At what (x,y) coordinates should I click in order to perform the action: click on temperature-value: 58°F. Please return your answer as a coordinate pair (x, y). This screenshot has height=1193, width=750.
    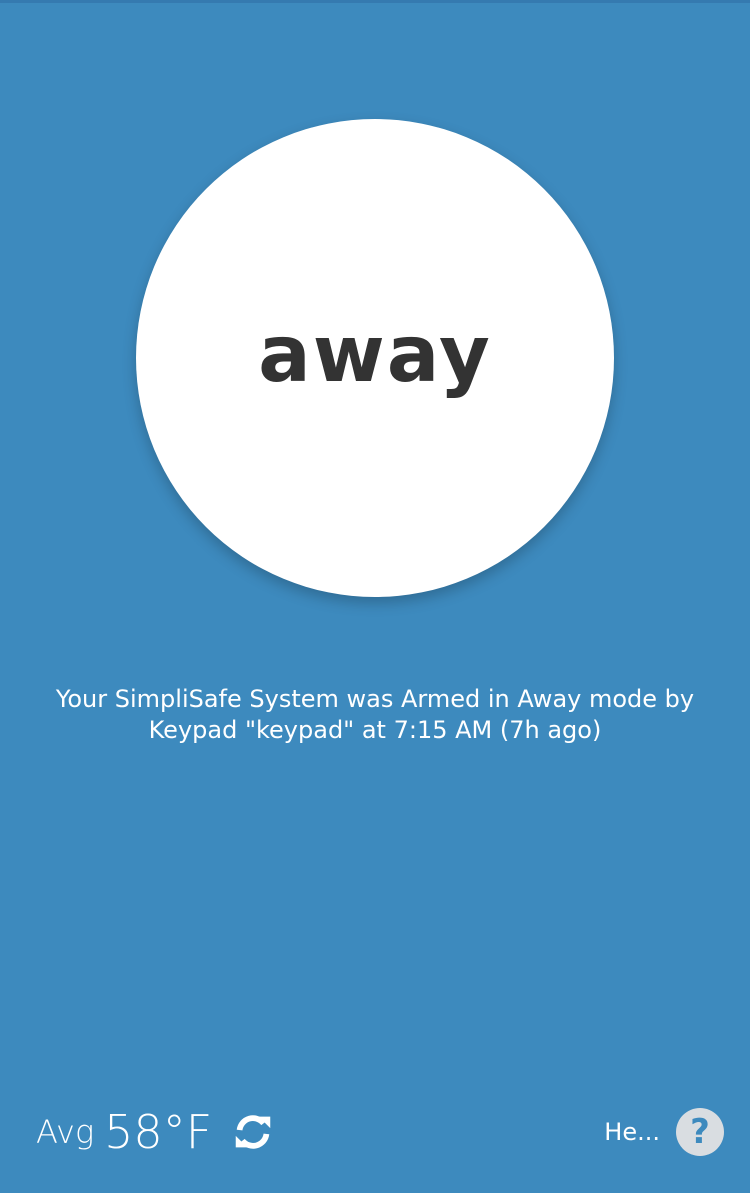
    Looking at the image, I should click on (158, 1132).